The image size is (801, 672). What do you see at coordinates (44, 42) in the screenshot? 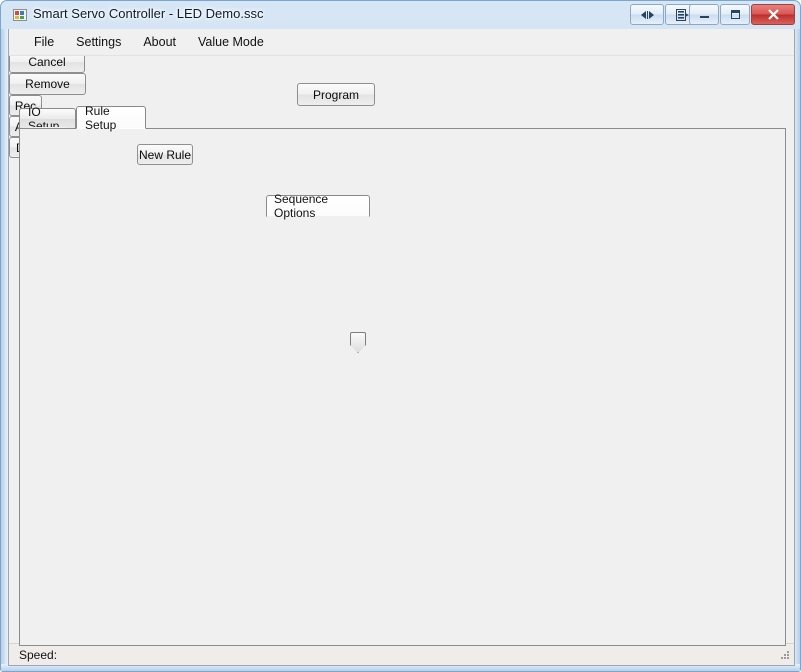
I see `menu-item-file: File` at bounding box center [44, 42].